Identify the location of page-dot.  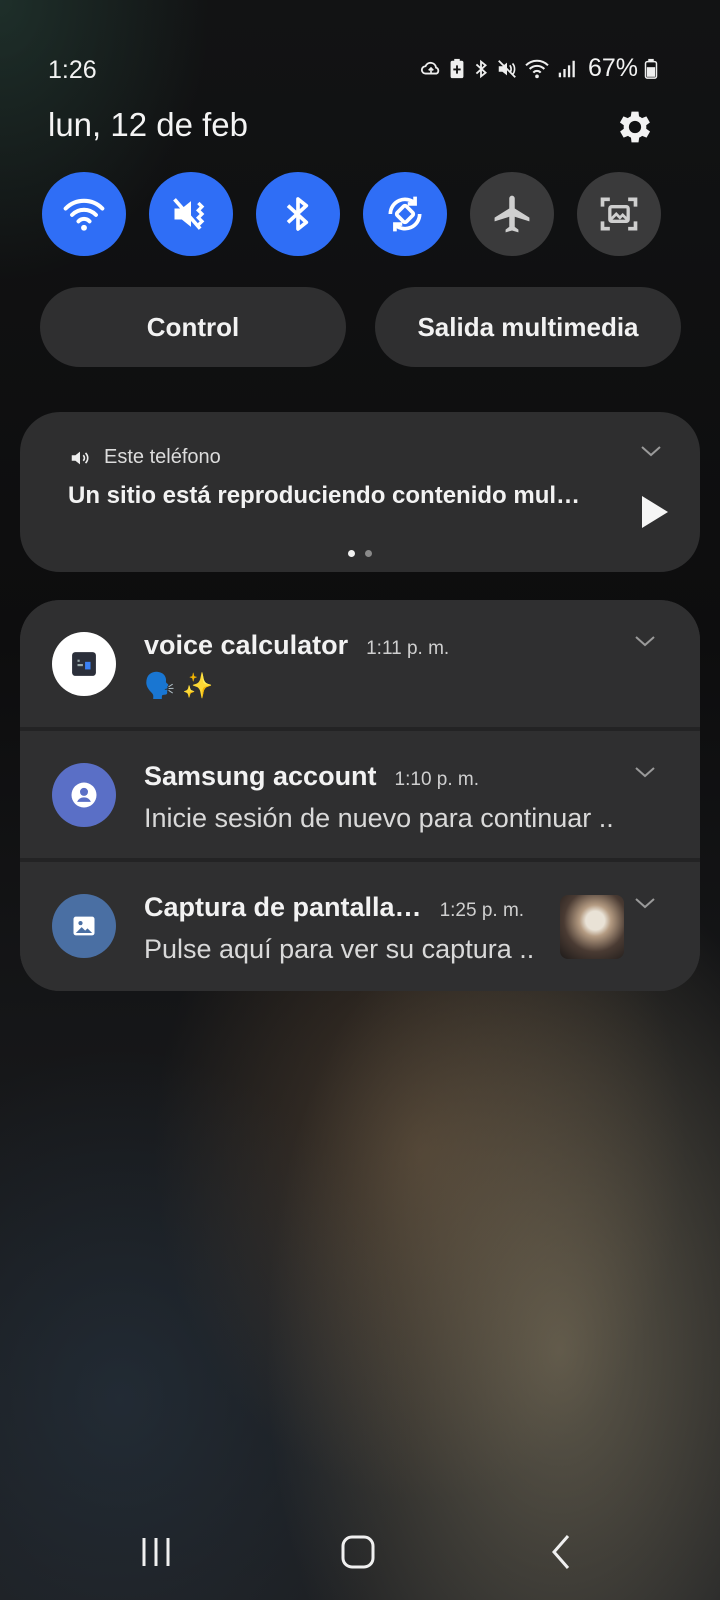
(368, 553).